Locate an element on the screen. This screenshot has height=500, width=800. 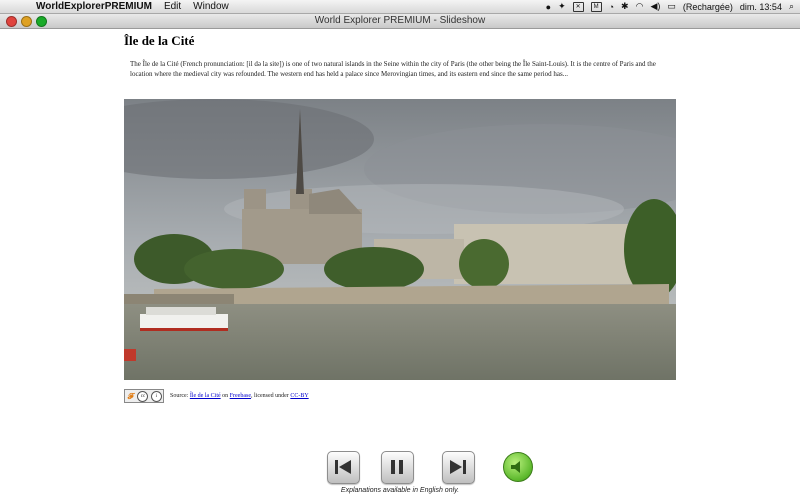
bluetooth-icon: ✱ is located at coordinates (625, 6).